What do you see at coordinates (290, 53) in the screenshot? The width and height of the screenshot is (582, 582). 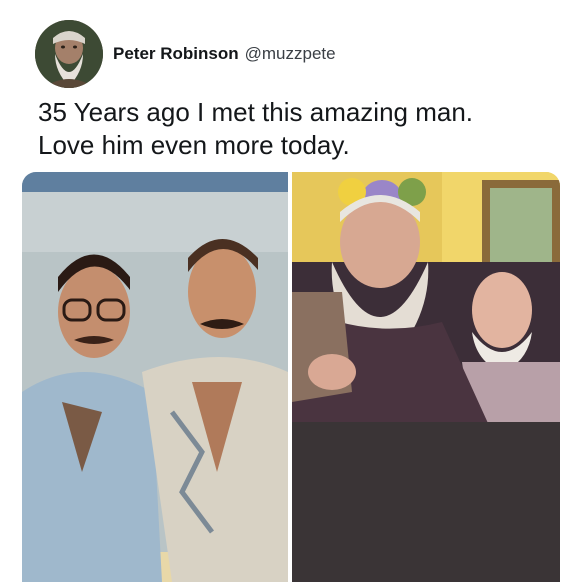 I see `author-handle: @muzzpete` at bounding box center [290, 53].